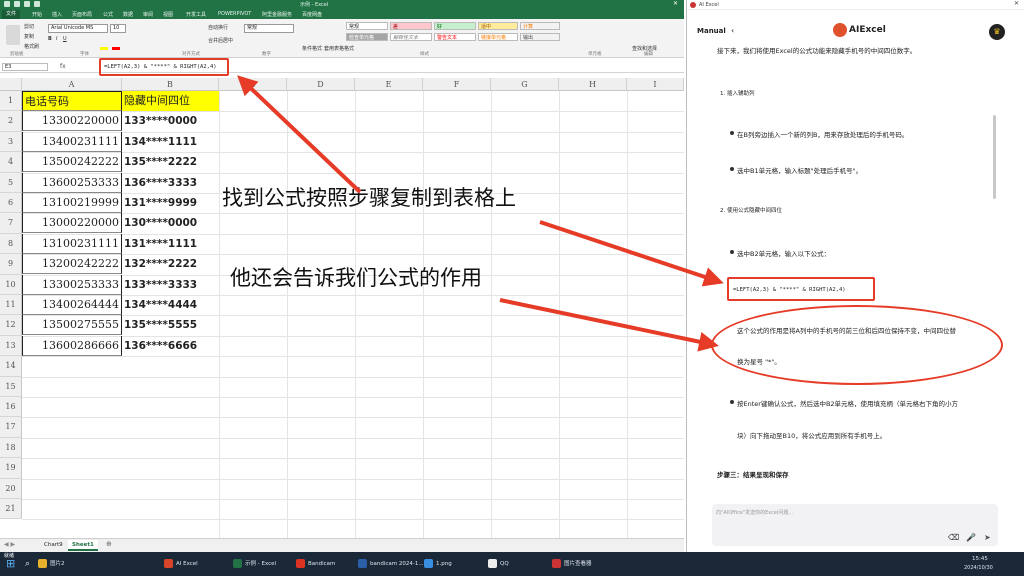  What do you see at coordinates (339, 48) in the screenshot?
I see `table-format-button: 套用表格格式` at bounding box center [339, 48].